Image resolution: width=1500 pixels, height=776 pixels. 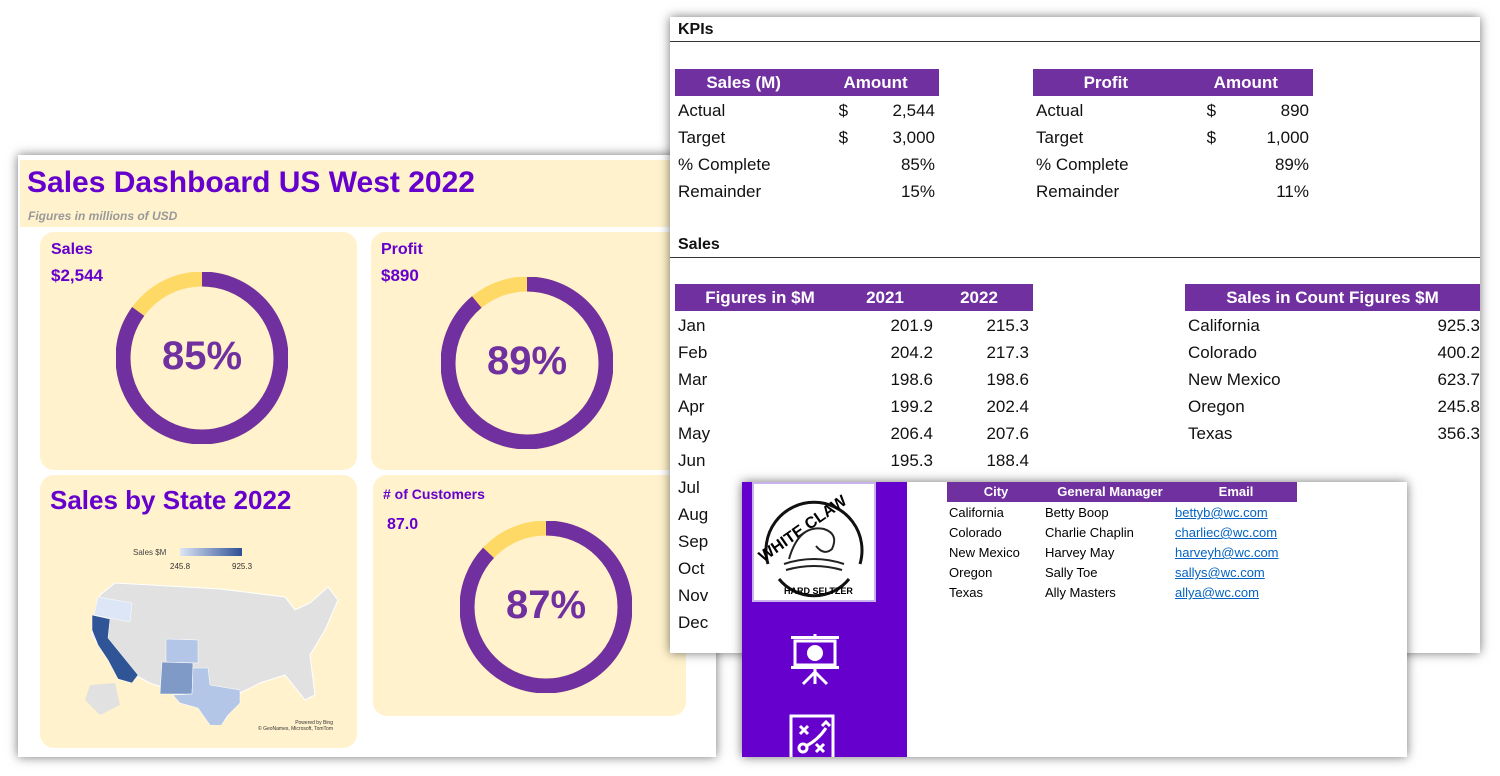 I want to click on table-row: Feb 204.2 217.3, so click(x=854, y=352).